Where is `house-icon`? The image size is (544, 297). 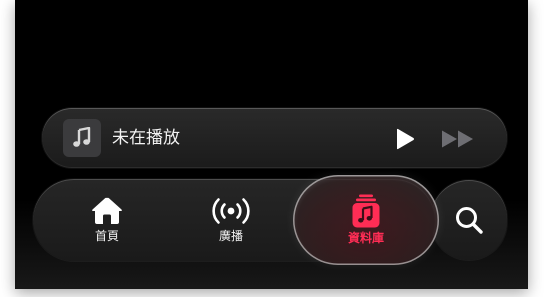
house-icon is located at coordinates (107, 210).